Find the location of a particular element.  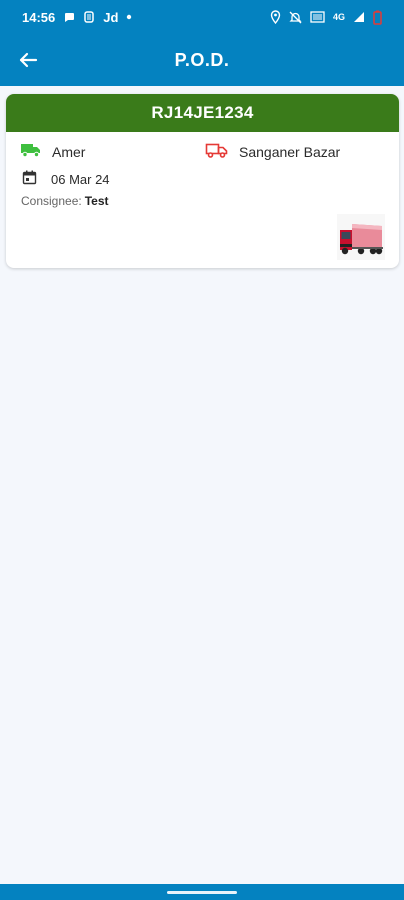

calendar-icon is located at coordinates (29, 179).